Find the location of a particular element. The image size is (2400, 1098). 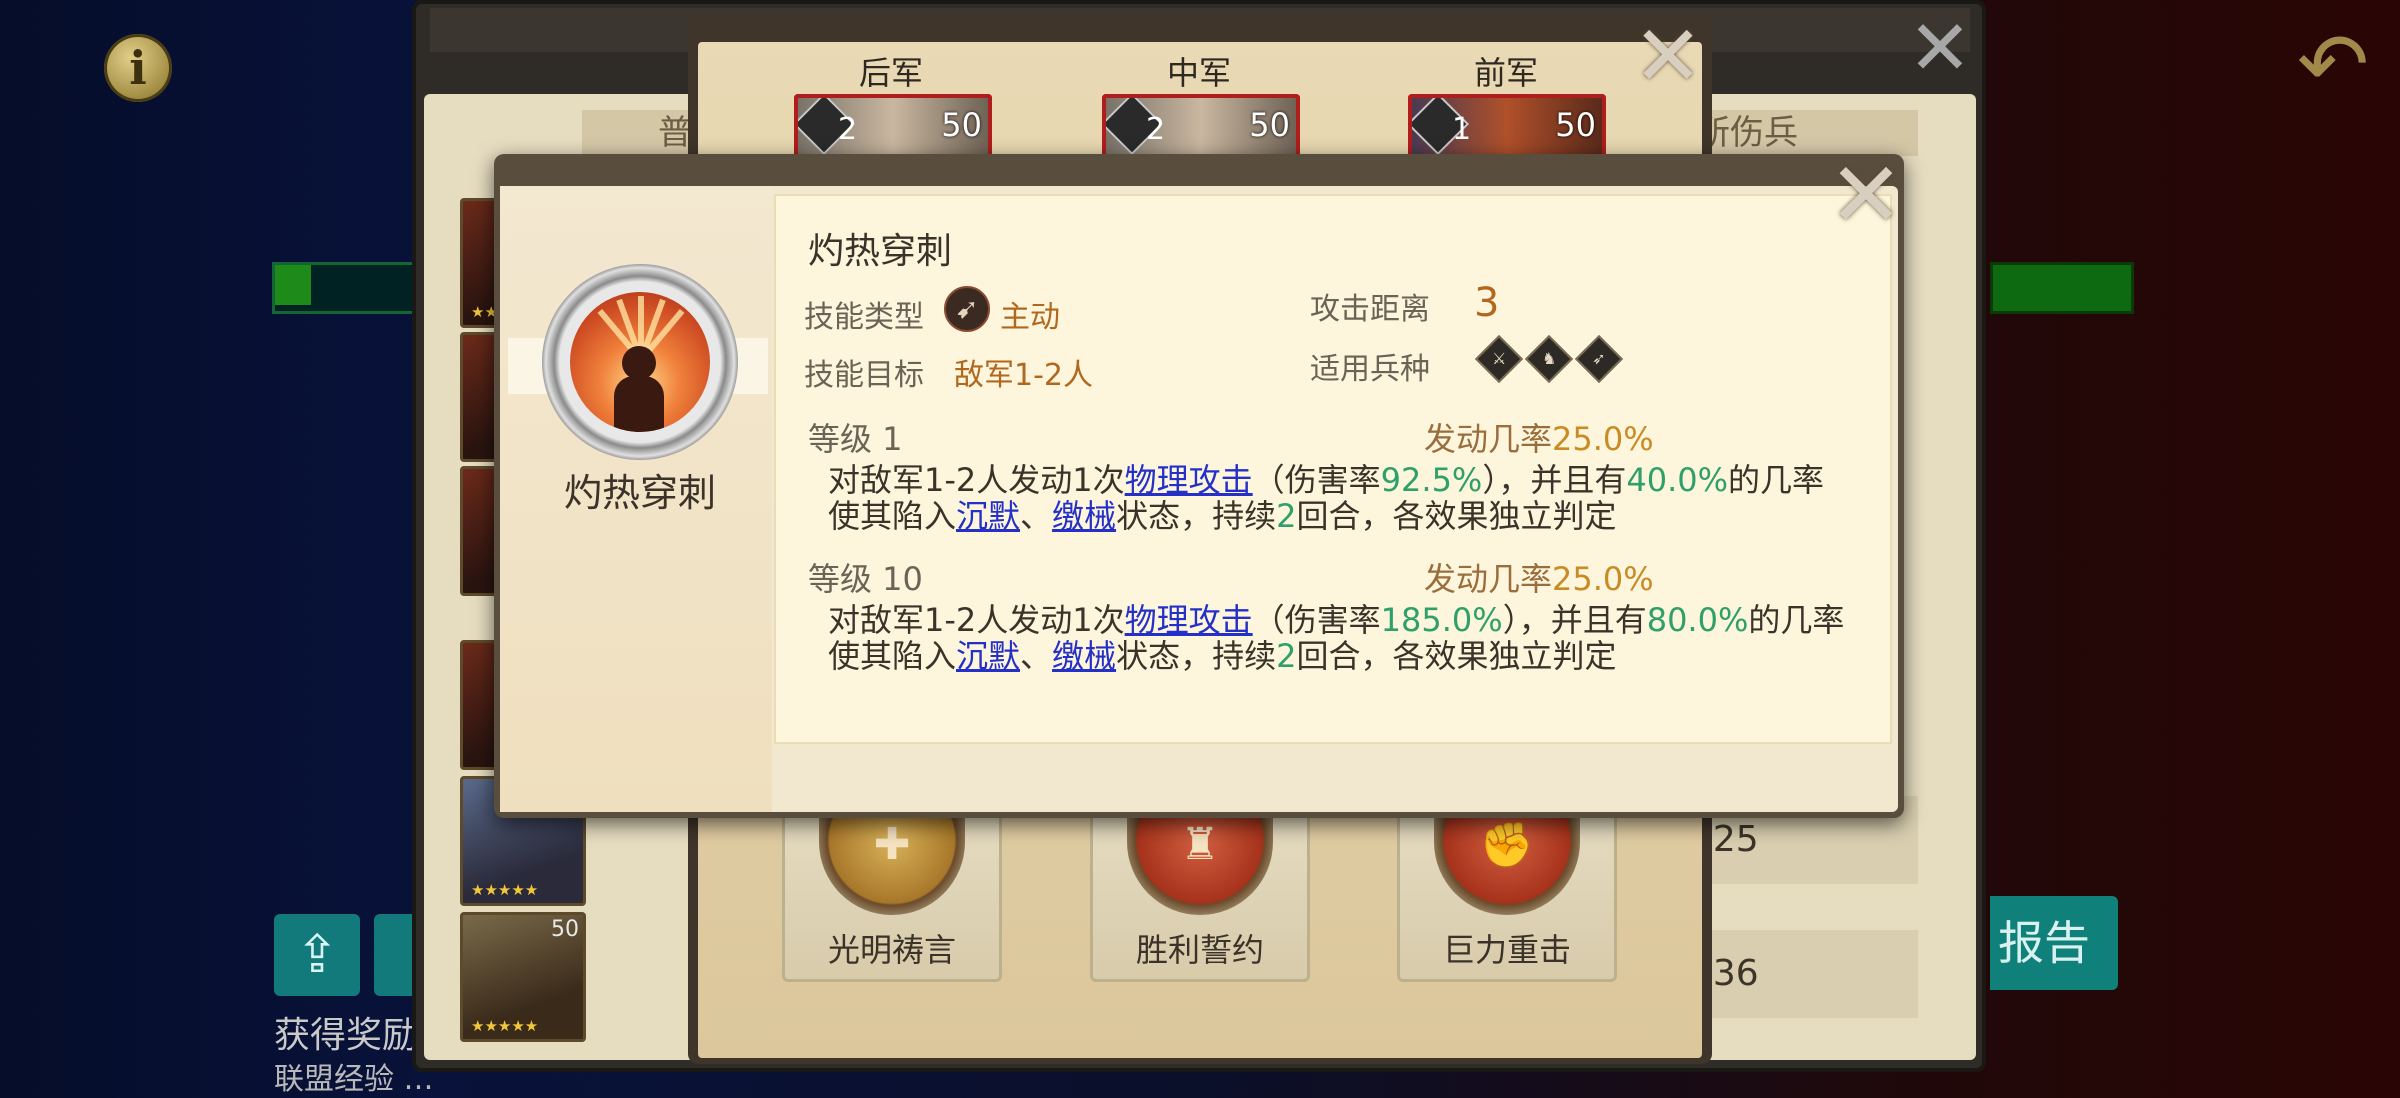

hero-card: 50 ★★★★★ is located at coordinates (523, 977).